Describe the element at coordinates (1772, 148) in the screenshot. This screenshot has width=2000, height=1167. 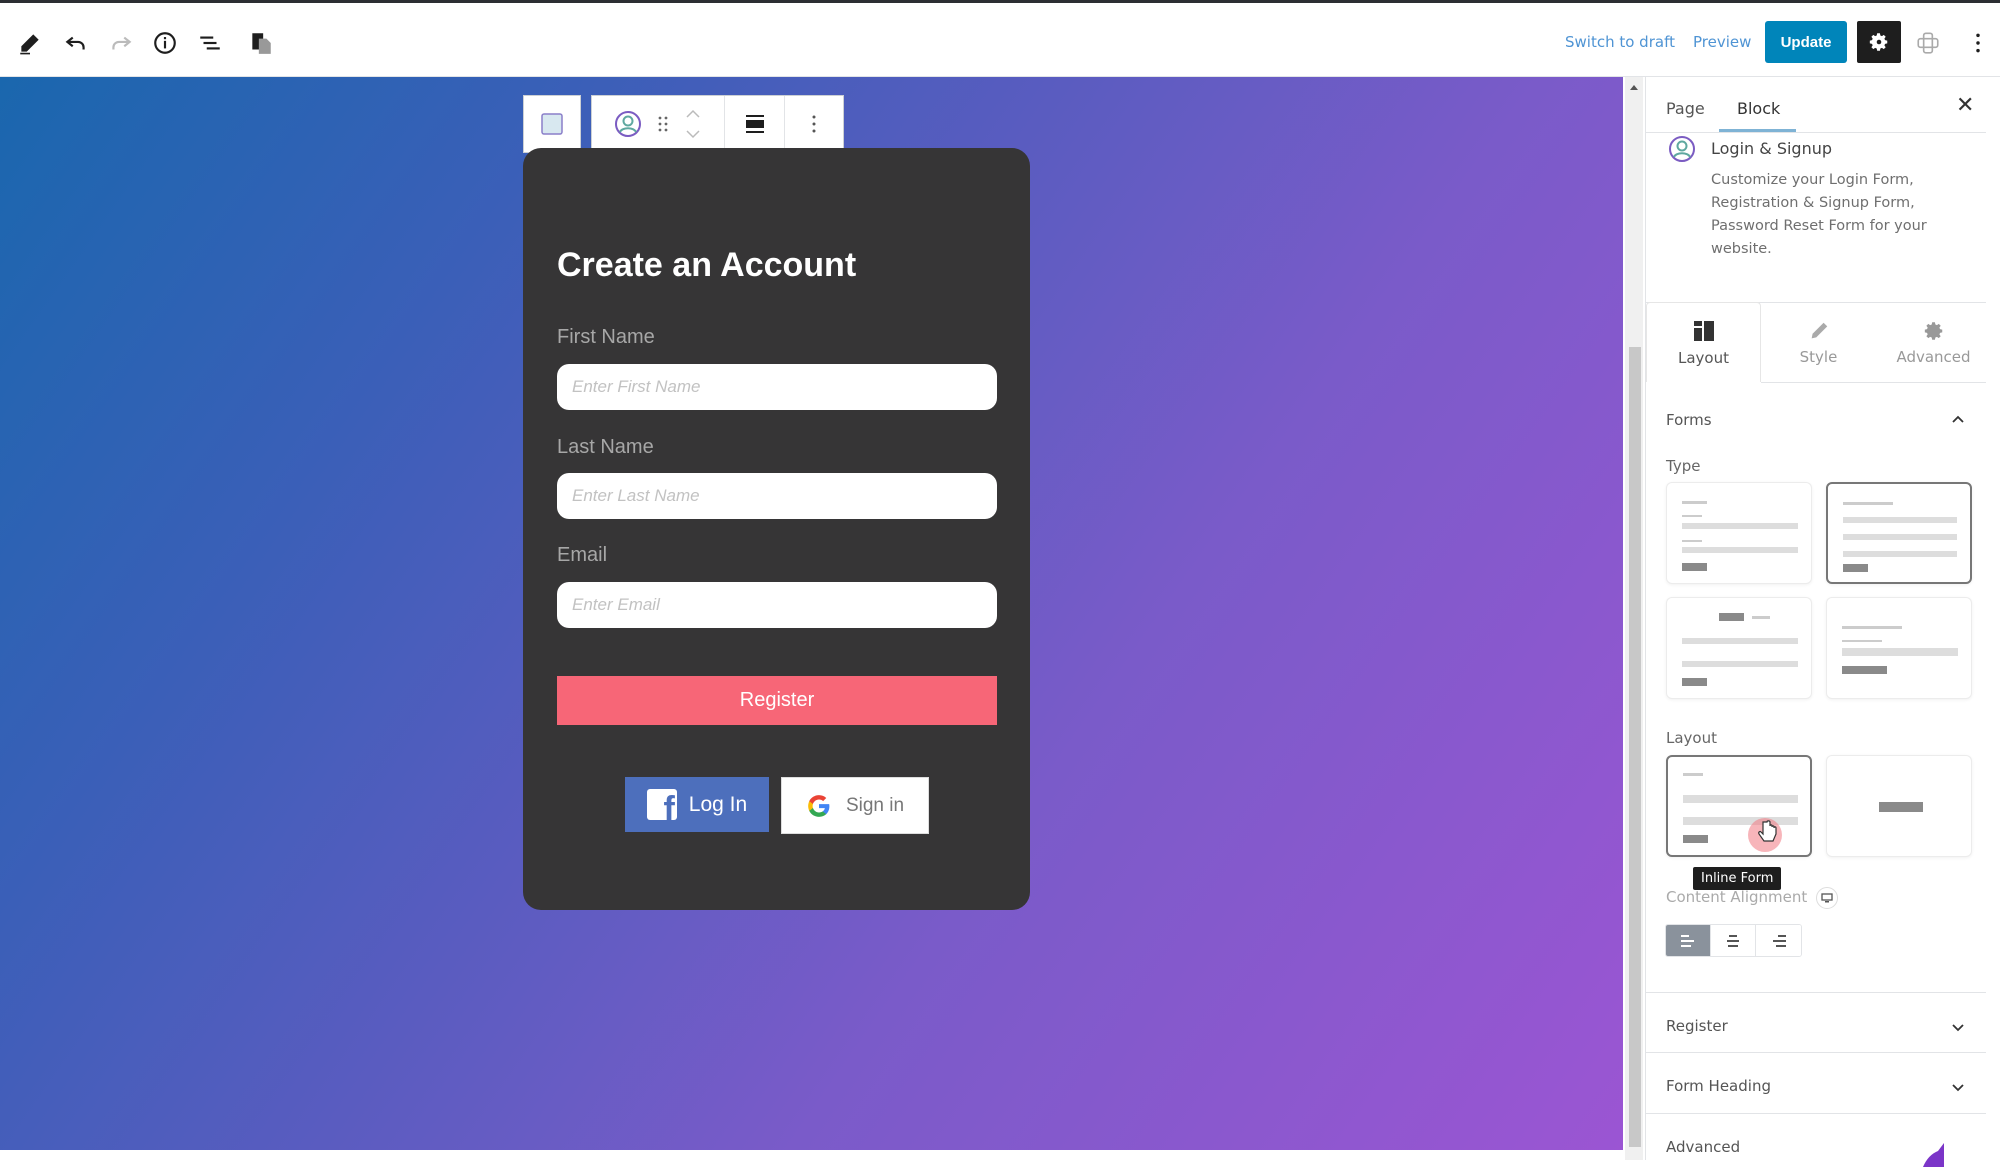
I see `block-title: Login & Signup` at that location.